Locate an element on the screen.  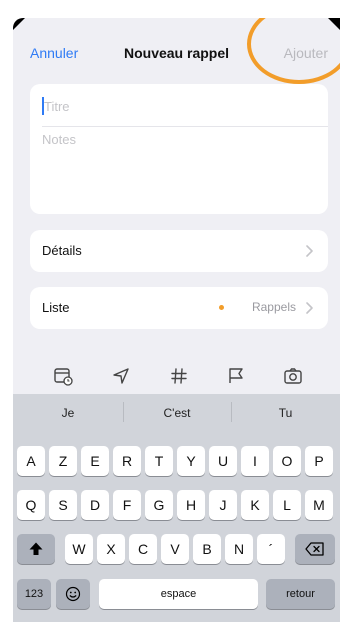
space-key: espace is located at coordinates (178, 594).